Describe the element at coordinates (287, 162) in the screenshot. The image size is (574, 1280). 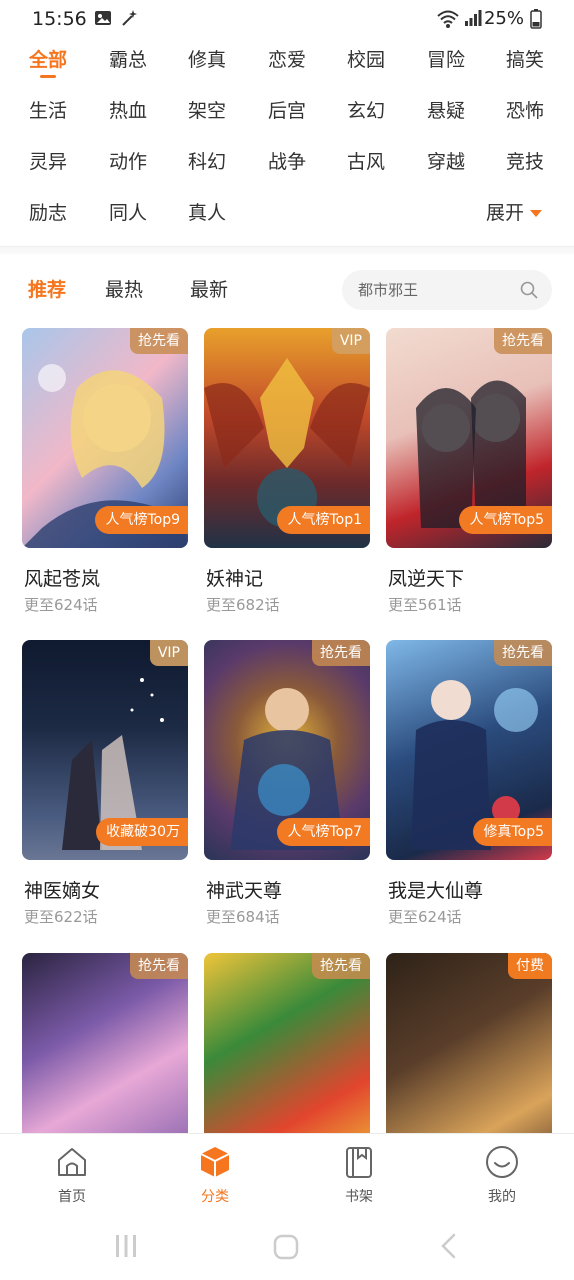
I see `category-item: 战争` at that location.